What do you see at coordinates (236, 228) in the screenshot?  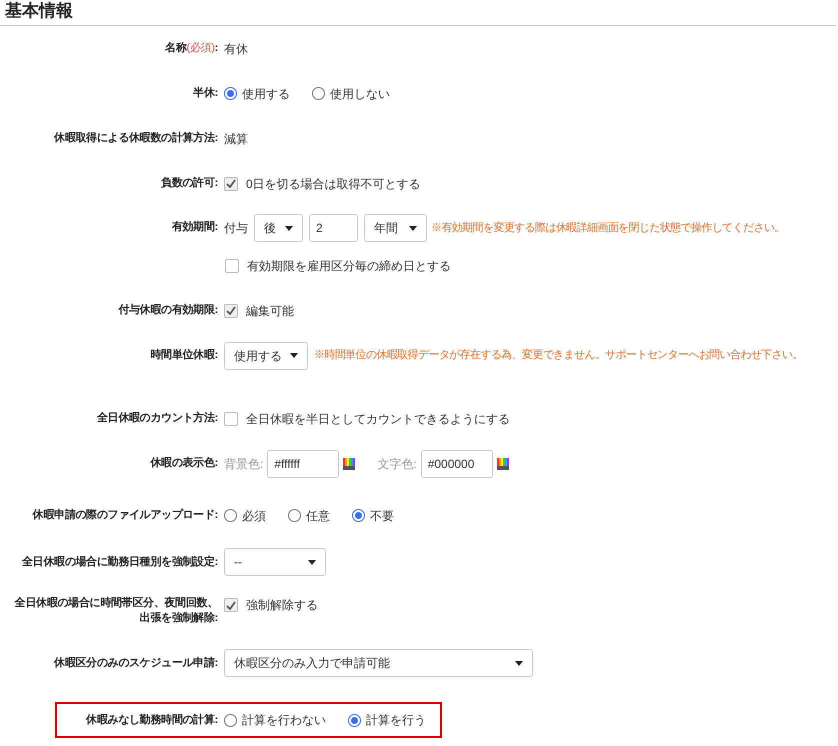 I see `field-prefix: 付与` at bounding box center [236, 228].